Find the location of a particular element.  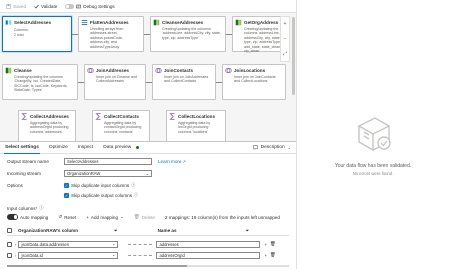

target-name-input: addresses is located at coordinates (208, 244).